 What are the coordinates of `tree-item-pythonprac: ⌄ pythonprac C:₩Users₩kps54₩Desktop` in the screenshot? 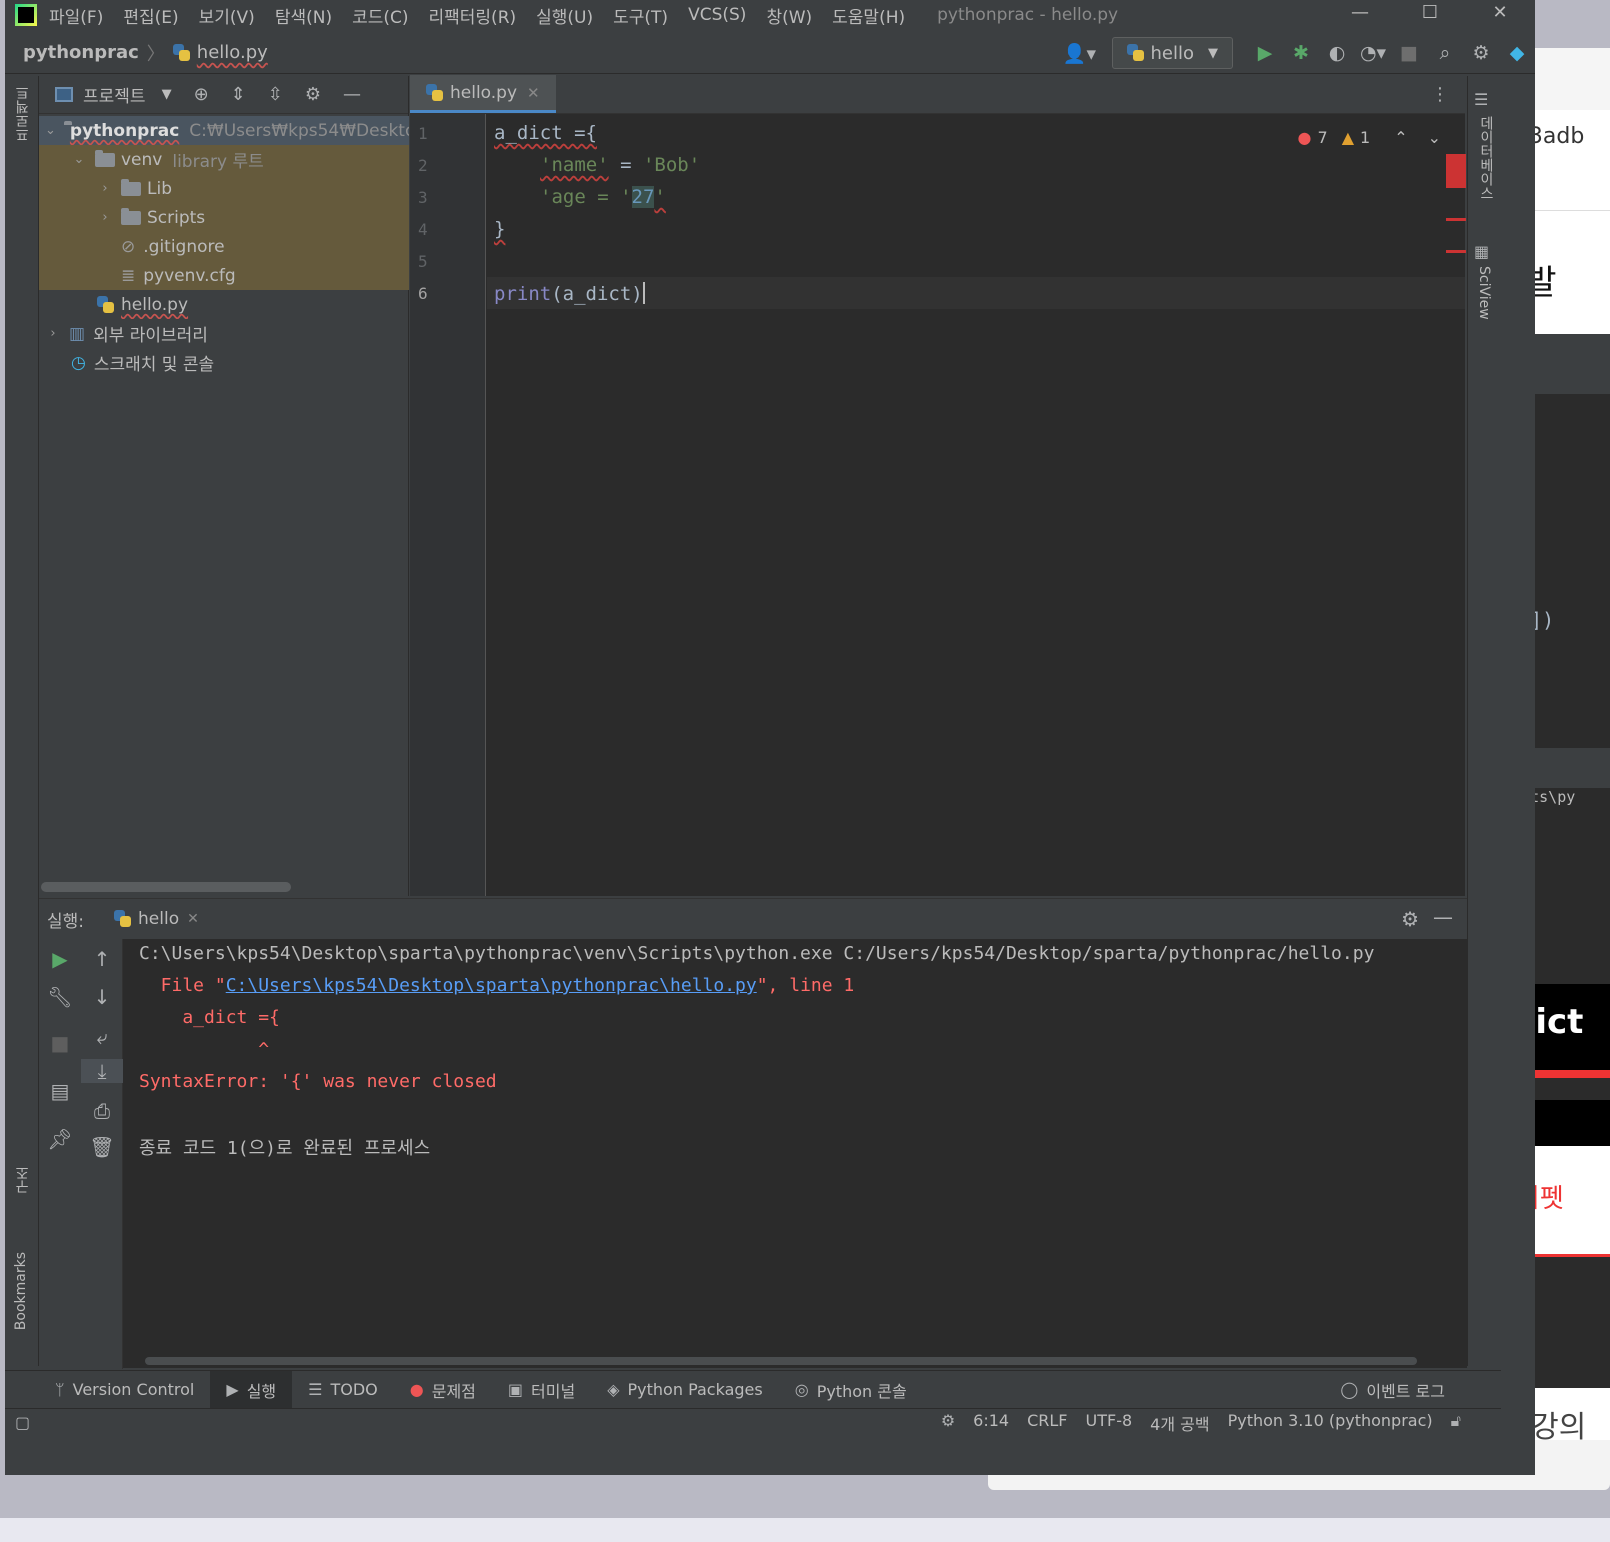 It's located at (224, 130).